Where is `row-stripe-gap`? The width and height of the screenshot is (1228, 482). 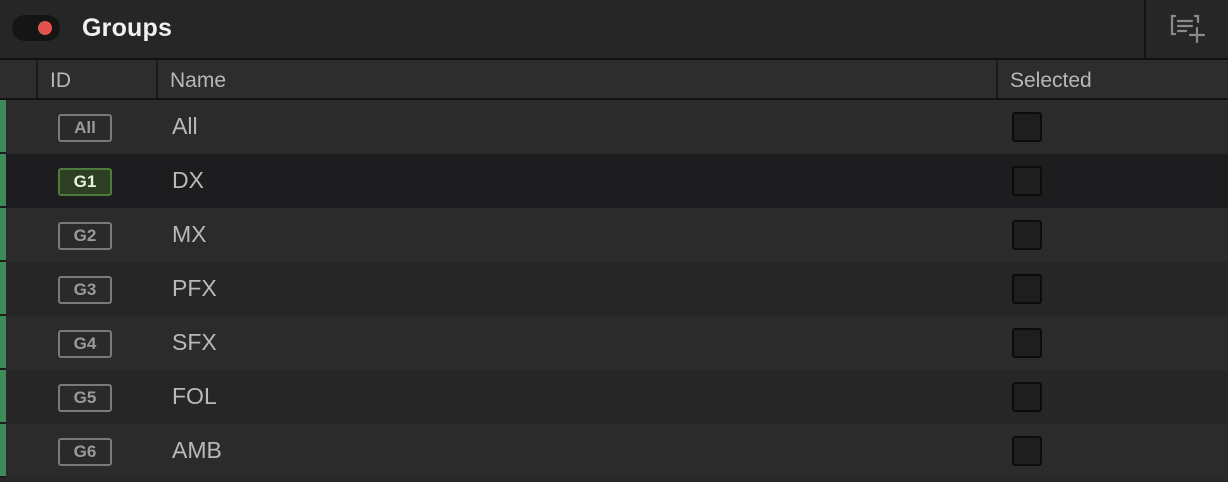 row-stripe-gap is located at coordinates (3, 477).